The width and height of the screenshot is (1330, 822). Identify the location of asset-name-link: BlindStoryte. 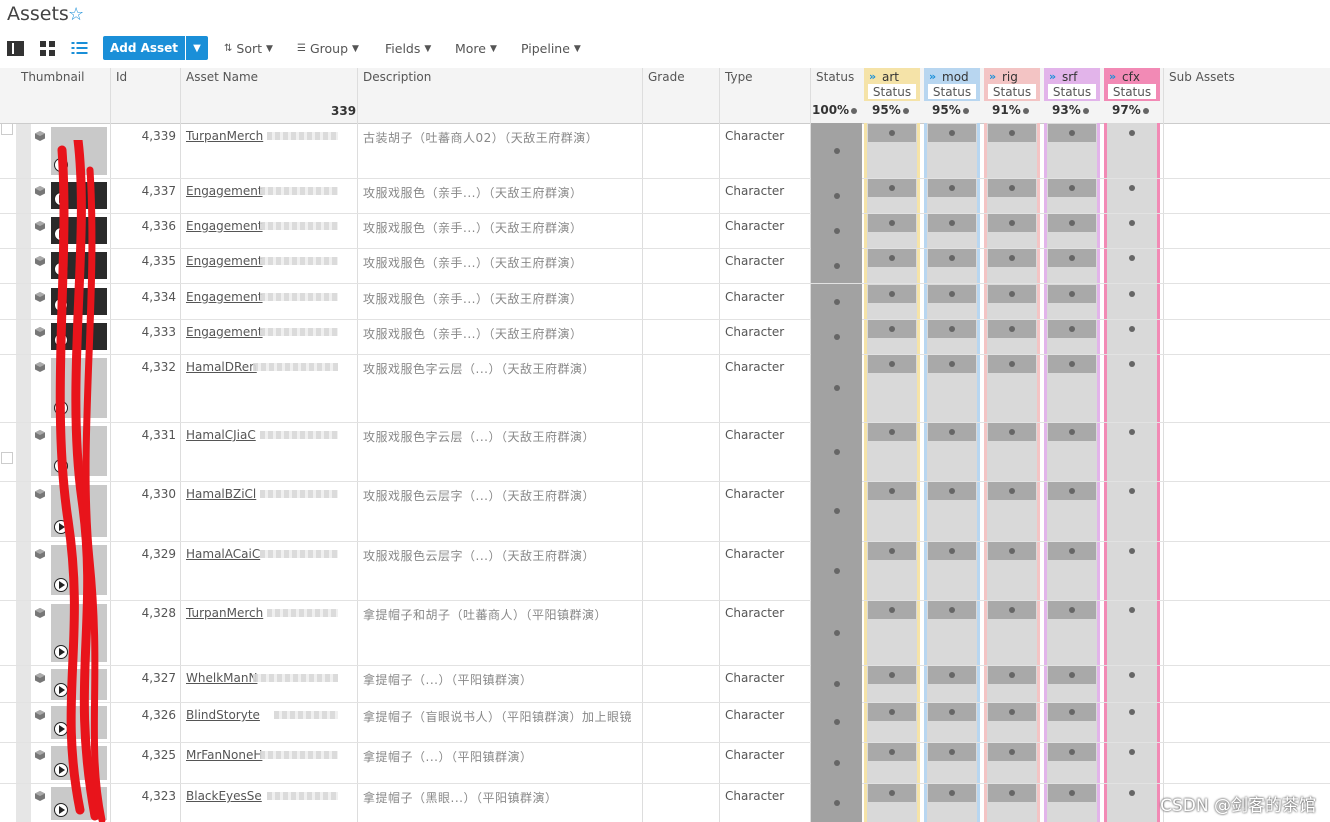
(223, 715).